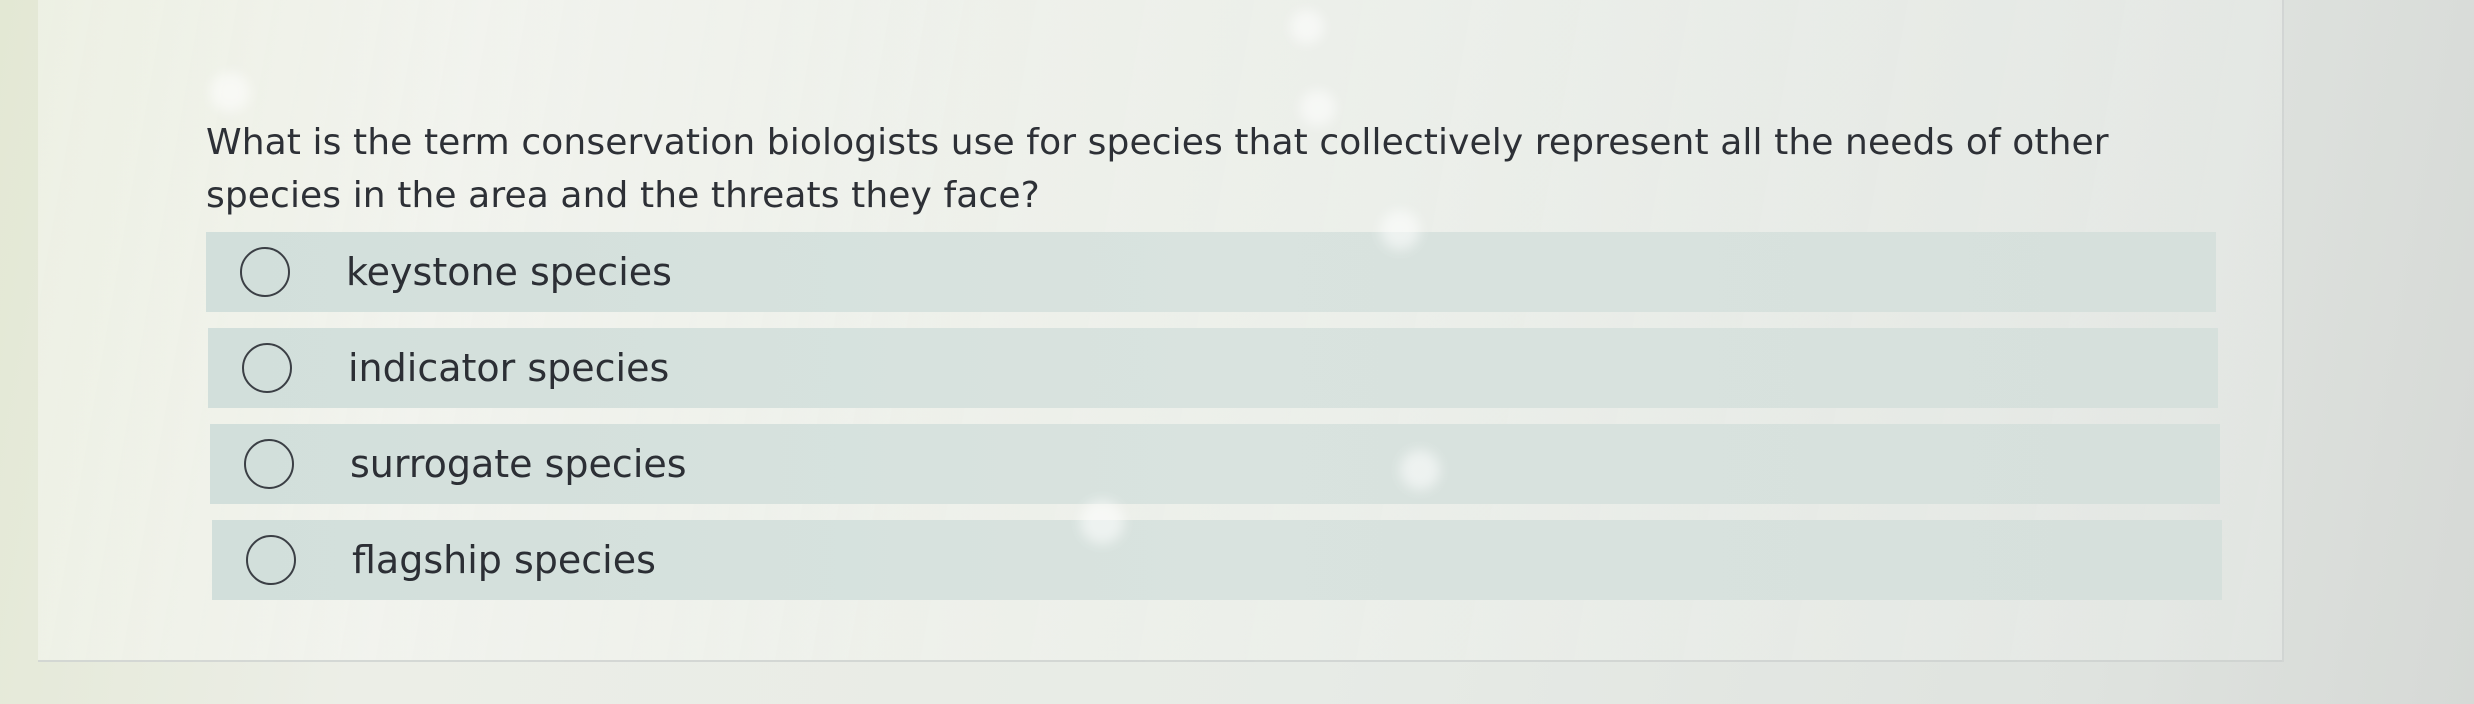 This screenshot has height=704, width=2474. I want to click on option-label: flagship species, so click(504, 560).